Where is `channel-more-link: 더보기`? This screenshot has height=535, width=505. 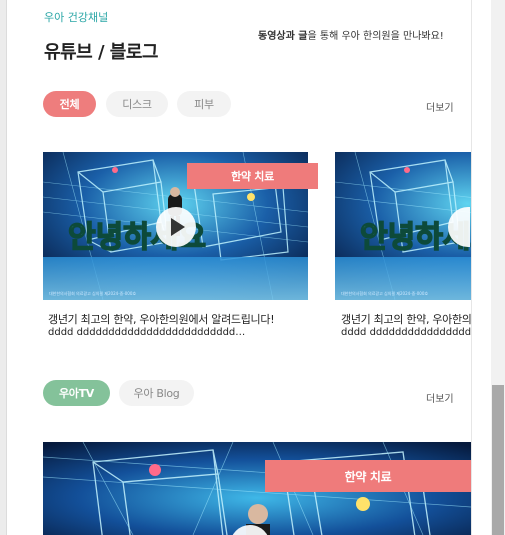 channel-more-link: 더보기 is located at coordinates (440, 397).